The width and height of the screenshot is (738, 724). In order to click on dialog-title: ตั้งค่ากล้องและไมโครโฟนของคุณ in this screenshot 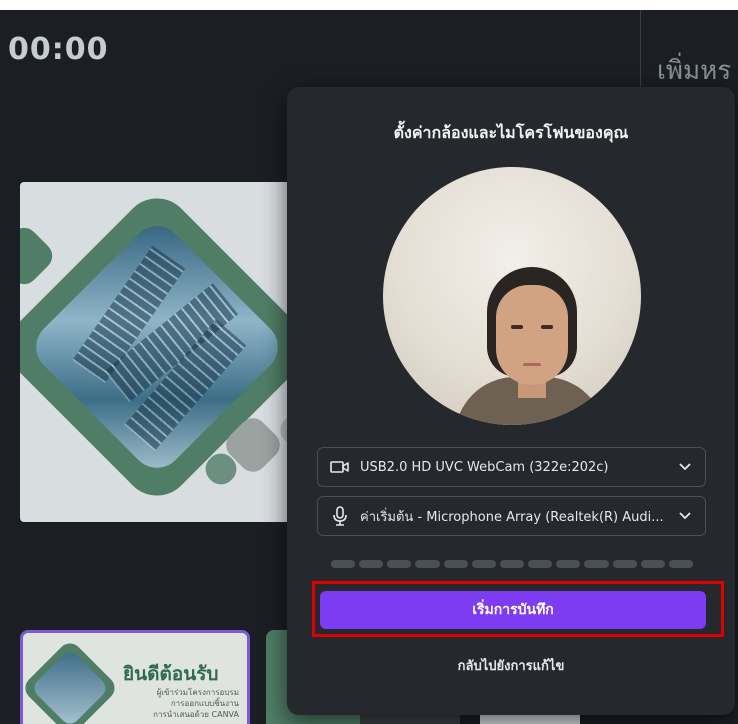, I will do `click(511, 132)`.